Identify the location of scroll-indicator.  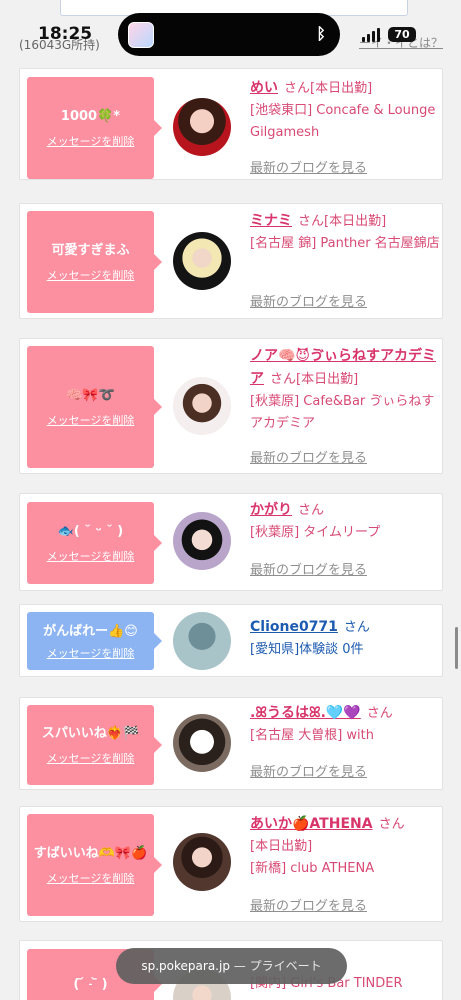
(456, 648).